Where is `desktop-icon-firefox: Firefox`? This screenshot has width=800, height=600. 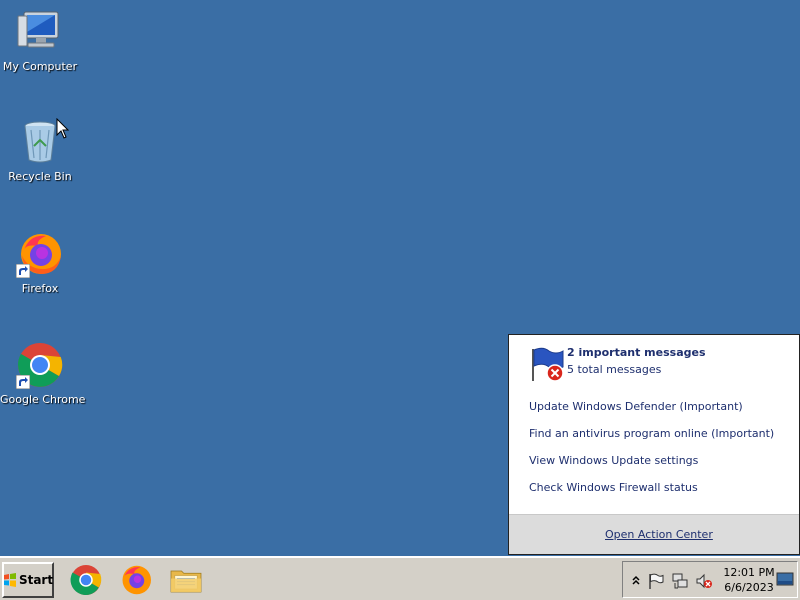 desktop-icon-firefox: Firefox is located at coordinates (40, 262).